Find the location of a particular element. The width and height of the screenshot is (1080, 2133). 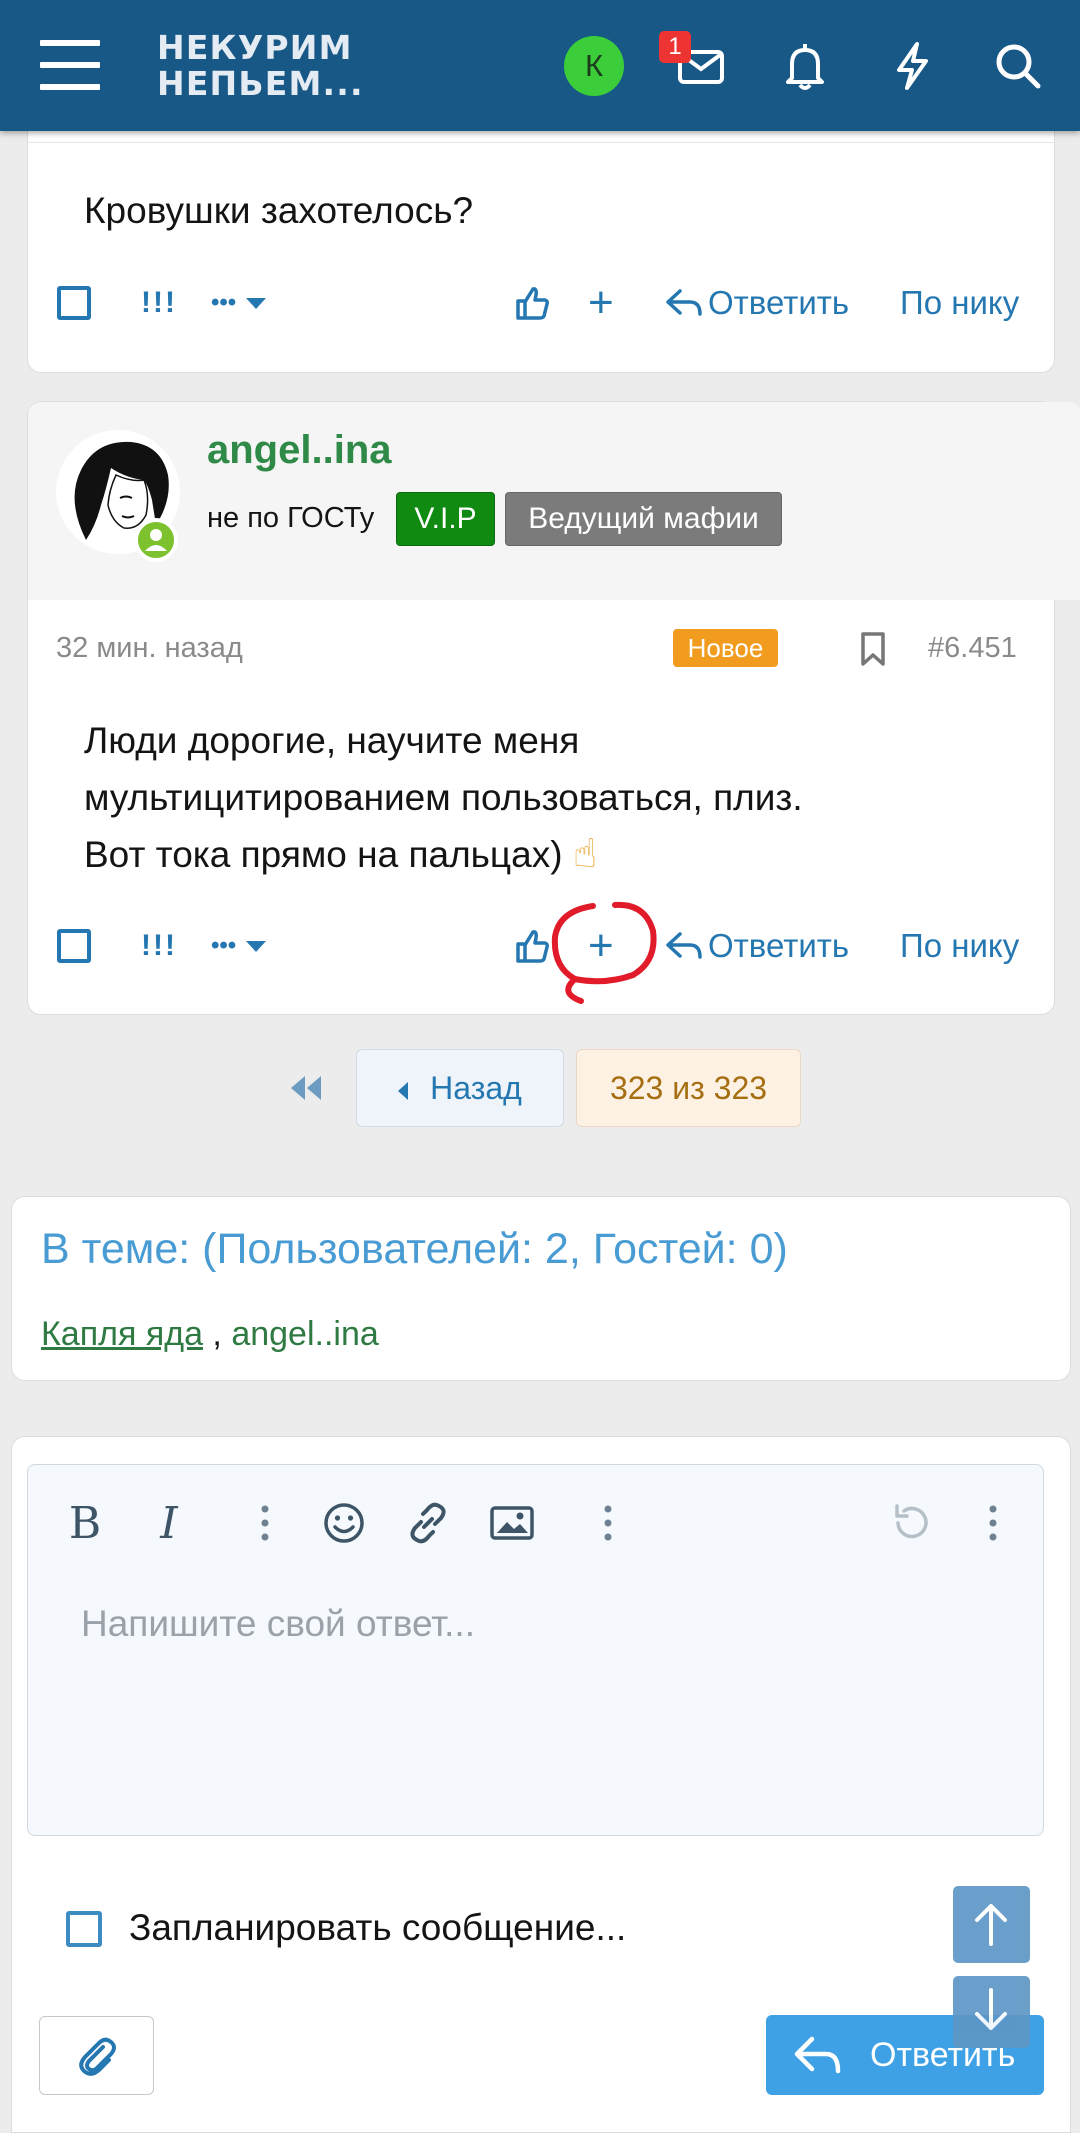

image-icon is located at coordinates (512, 1523).